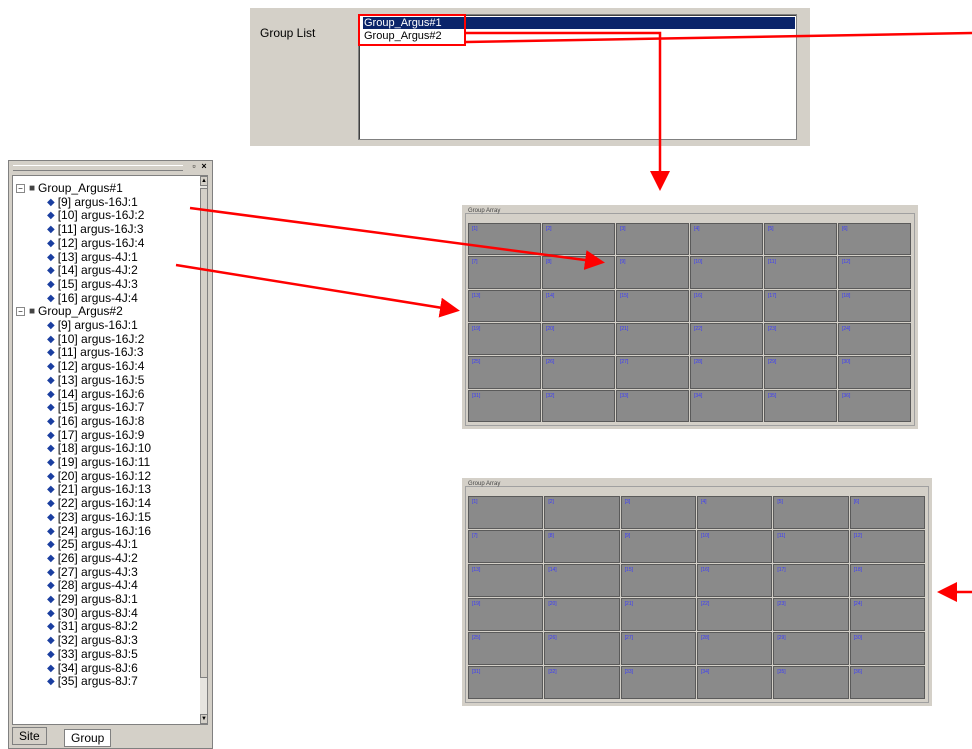  What do you see at coordinates (397, 238) in the screenshot?
I see `arrow-ch9-to-cell` at bounding box center [397, 238].